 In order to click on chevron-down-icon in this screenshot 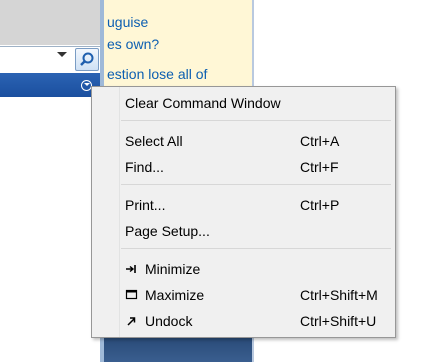, I will do `click(62, 54)`.